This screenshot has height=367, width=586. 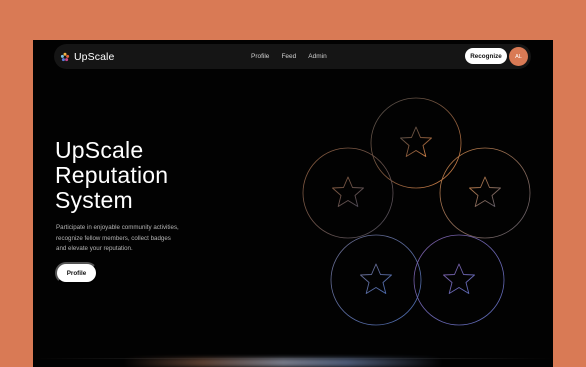 I want to click on brand: UpScale, so click(x=87, y=56).